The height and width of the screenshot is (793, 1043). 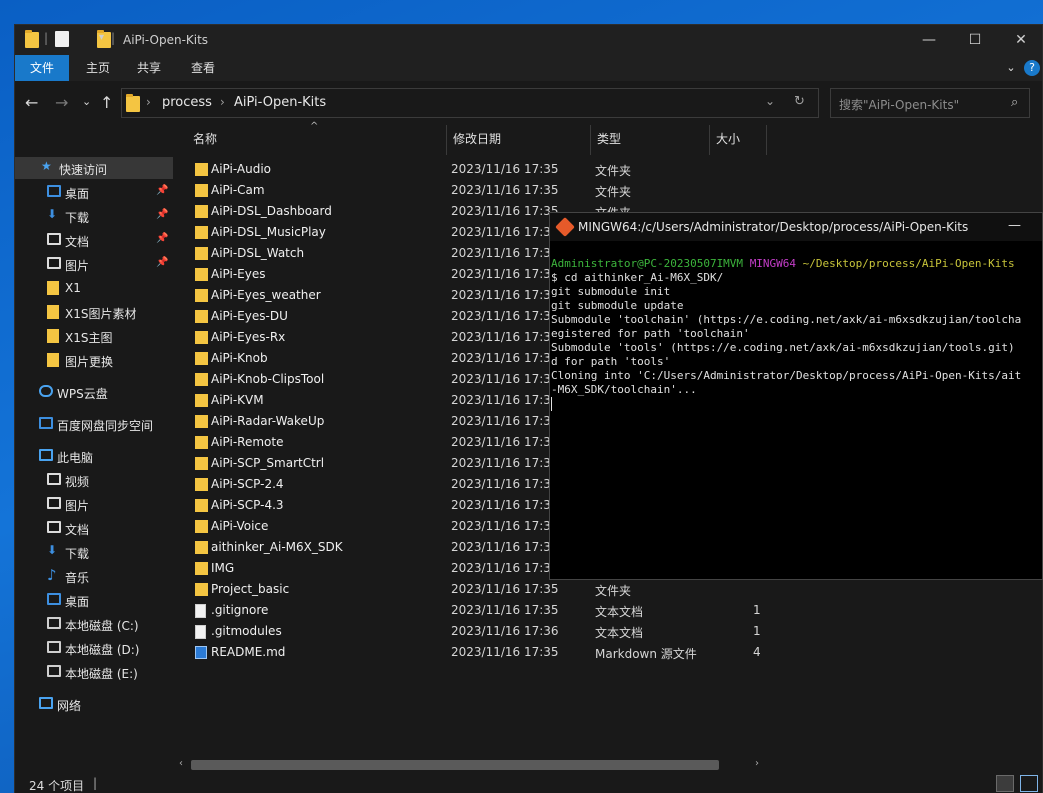 I want to click on file-row: .gitignore 2023/11/16 17:35 文本文档 1, so click(x=480, y=610).